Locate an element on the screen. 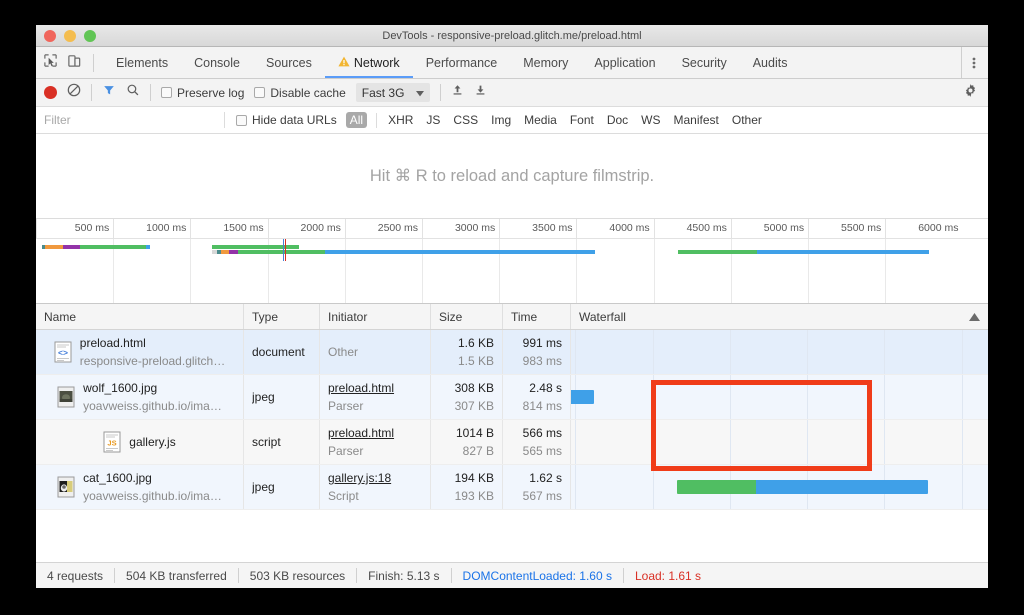  request-size: 1014 B is located at coordinates (474, 433).